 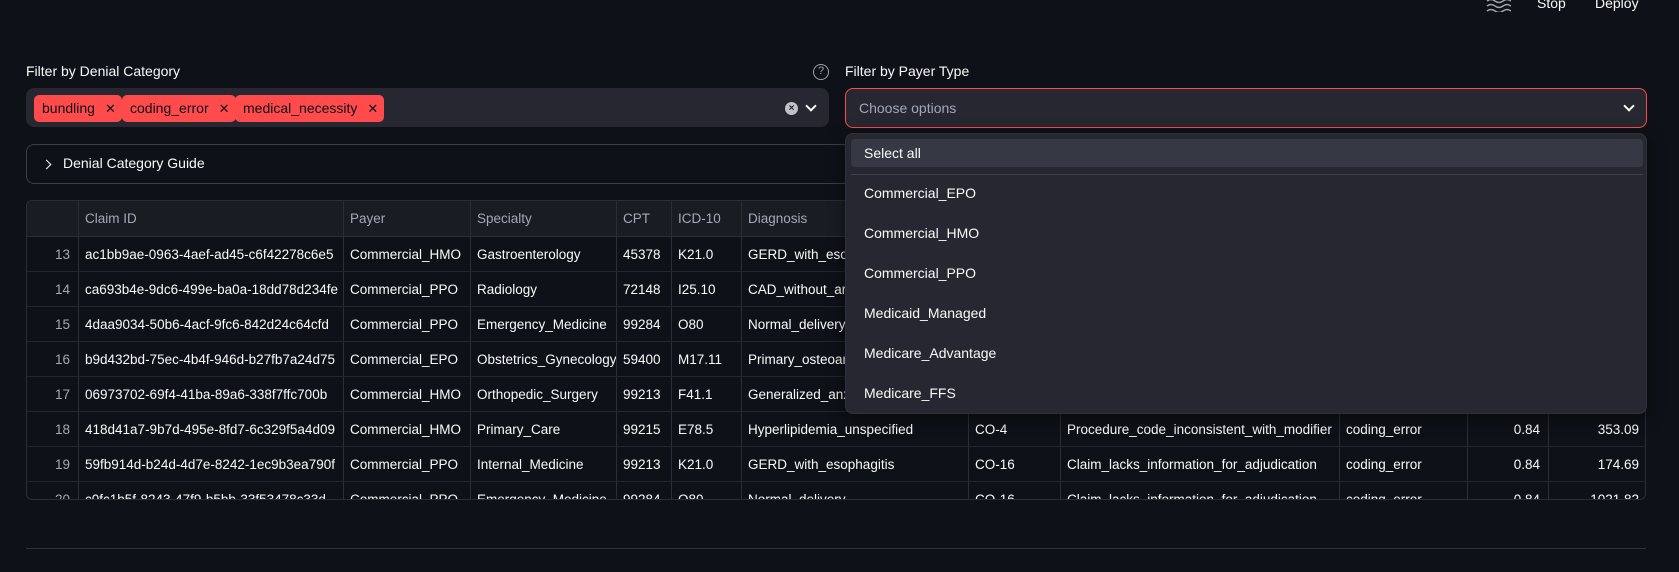 What do you see at coordinates (52, 289) in the screenshot?
I see `row-number: 14` at bounding box center [52, 289].